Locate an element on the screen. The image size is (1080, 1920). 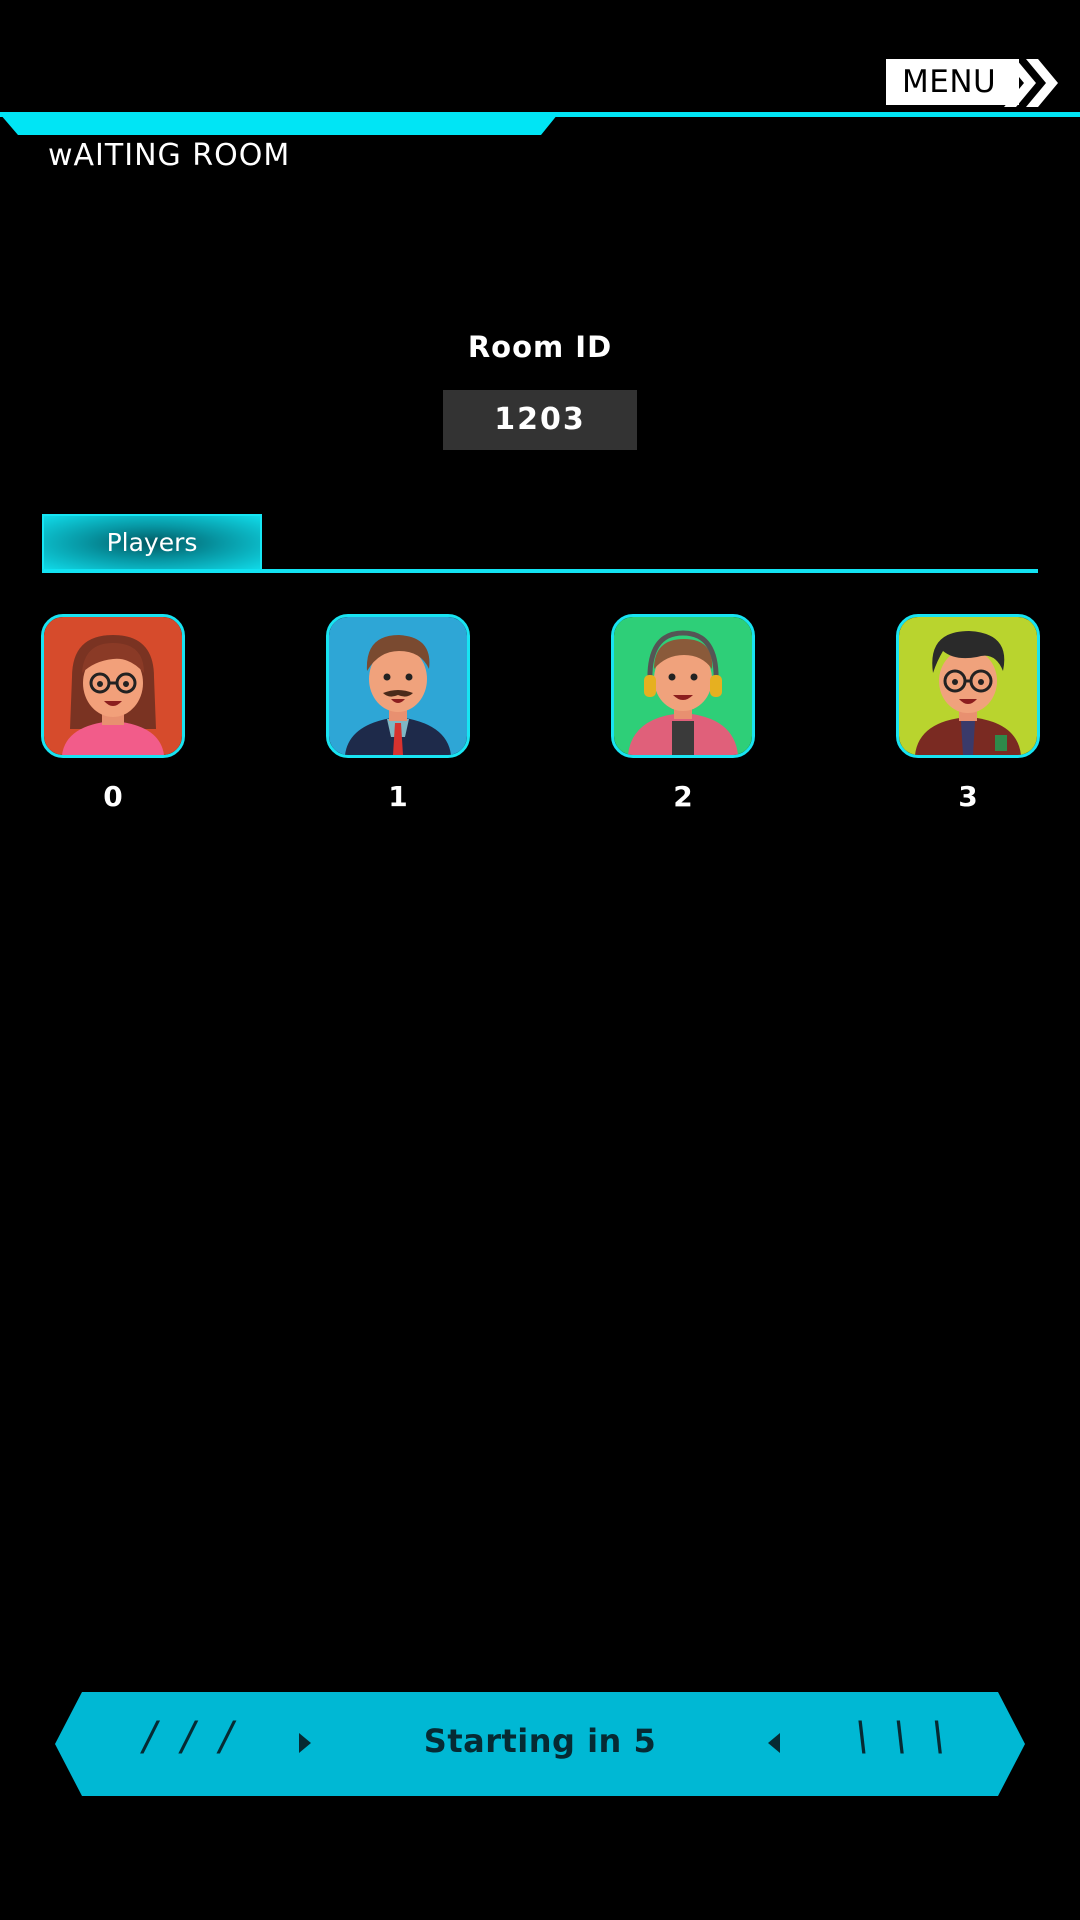
man-headphones-avatar is located at coordinates (683, 686).